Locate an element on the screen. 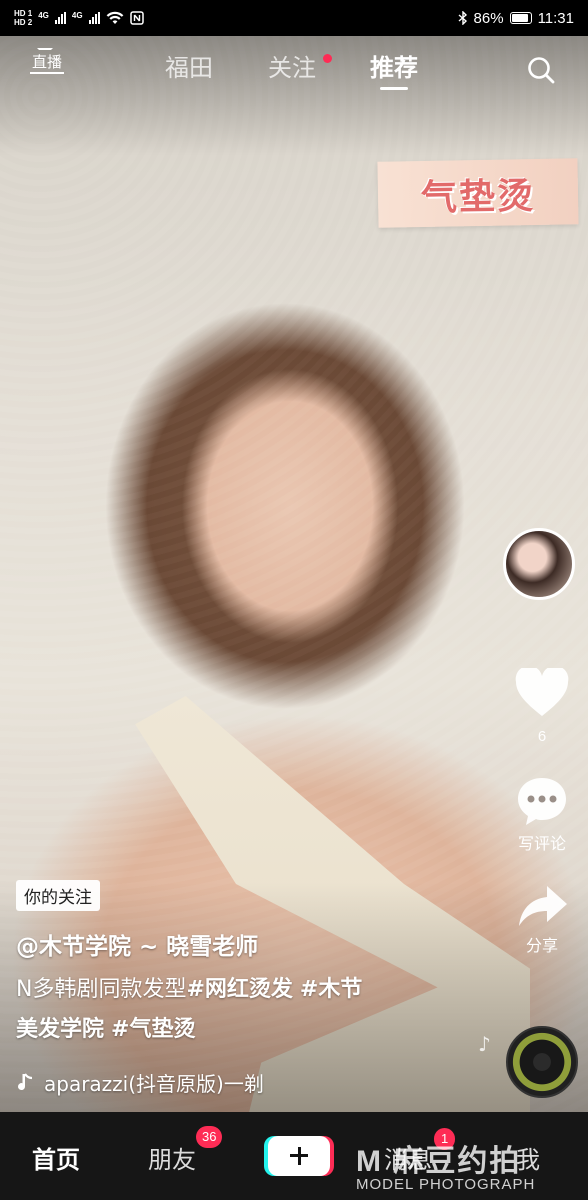 The width and height of the screenshot is (588, 1200). status-left: HD 1 HD 2 4G 4G is located at coordinates (79, 18).